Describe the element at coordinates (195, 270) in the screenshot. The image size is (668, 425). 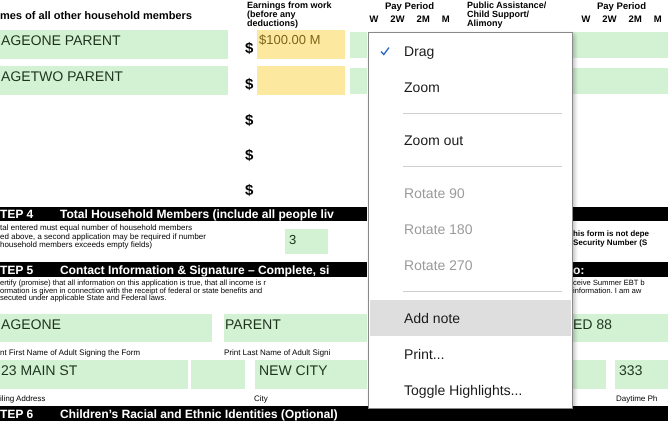
I see `section-title: Contact Information & Signature – Complete, si` at that location.